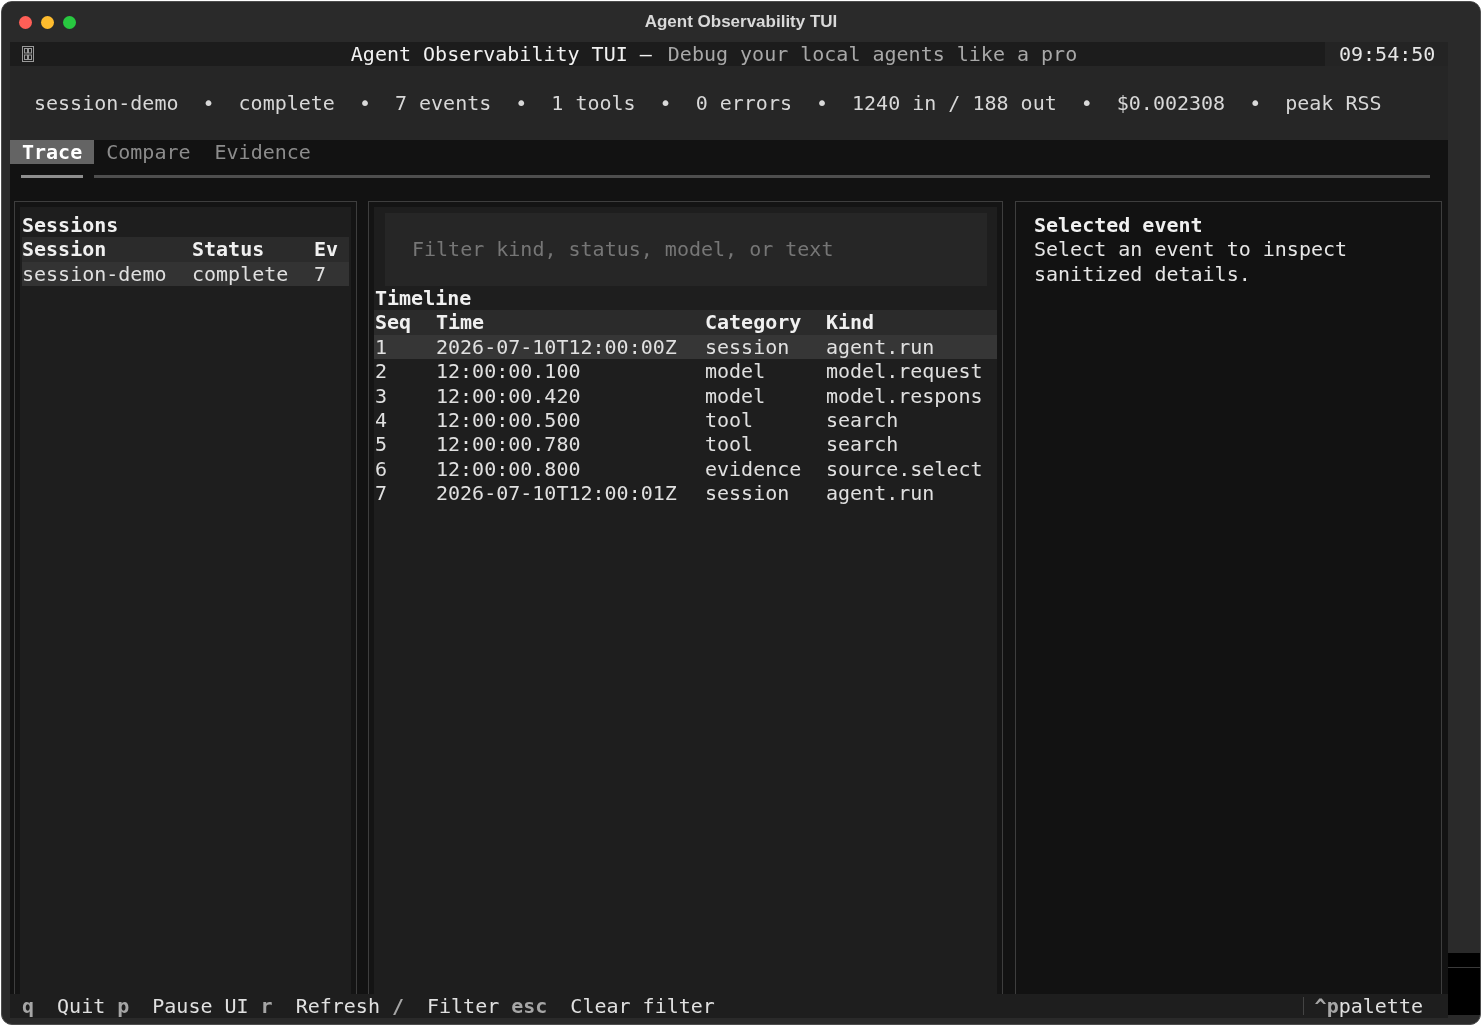  What do you see at coordinates (381, 371) in the screenshot?
I see `table-cell-text: 2` at bounding box center [381, 371].